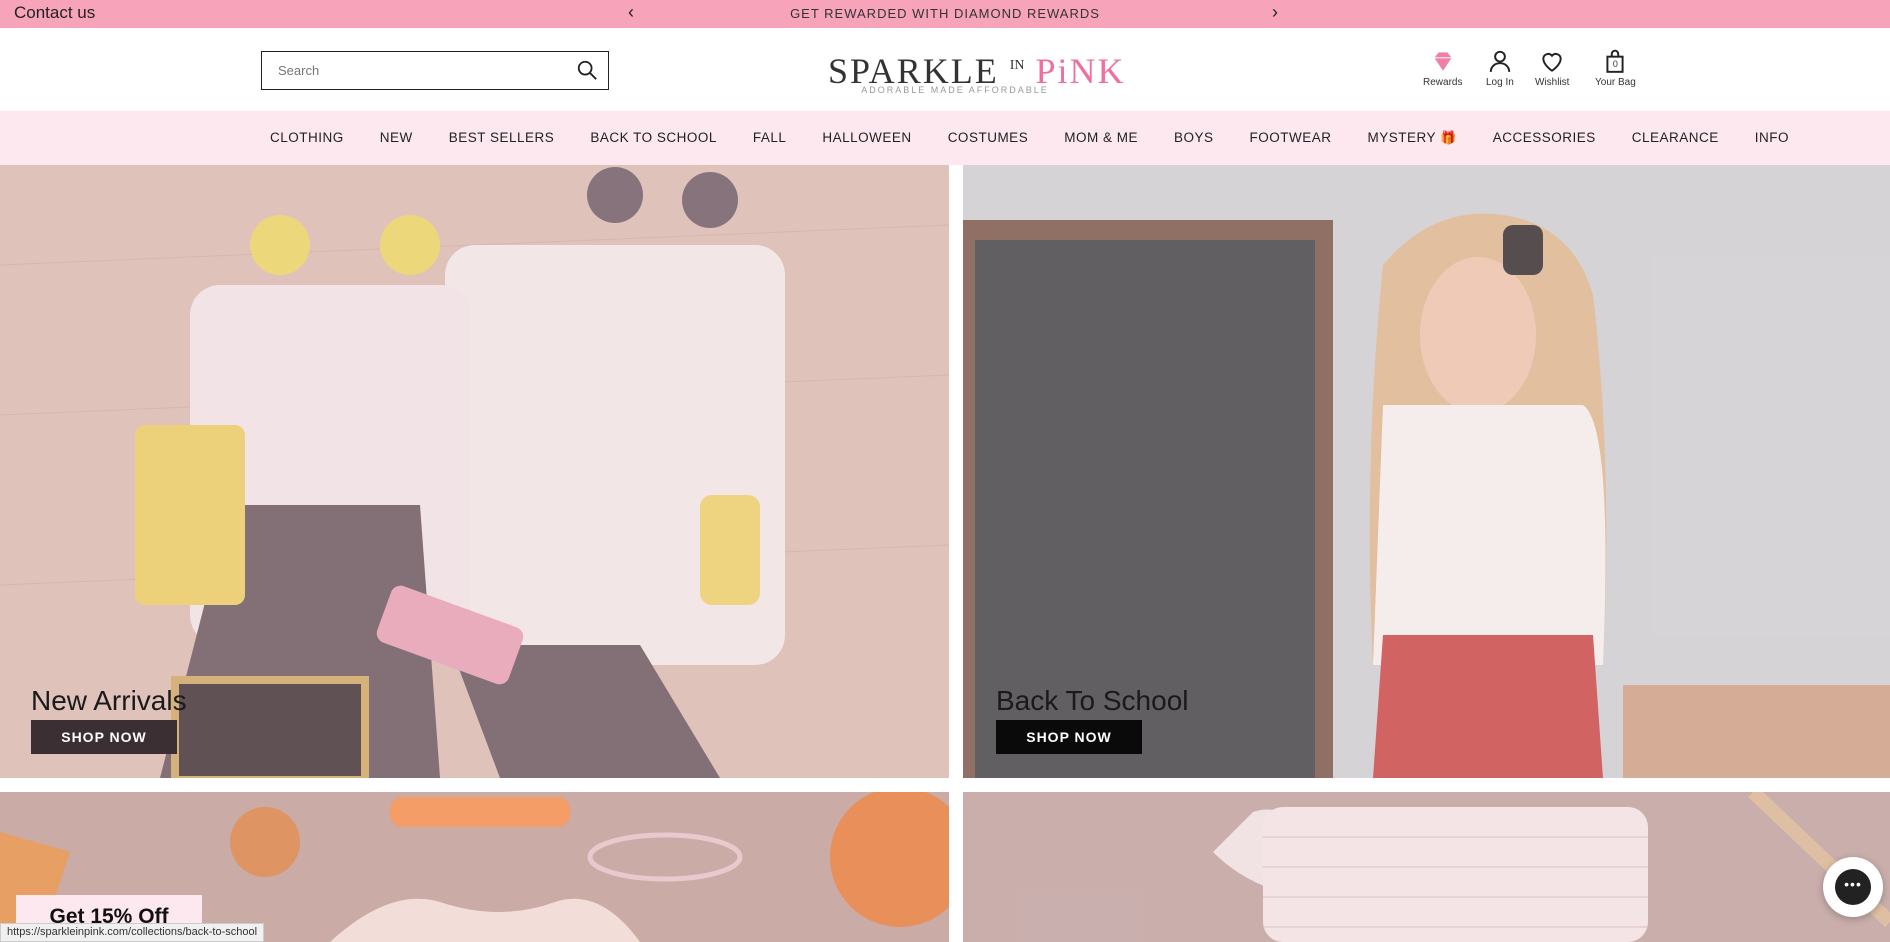  Describe the element at coordinates (1275, 12) in the screenshot. I see `chevron-right-icon: ›` at that location.